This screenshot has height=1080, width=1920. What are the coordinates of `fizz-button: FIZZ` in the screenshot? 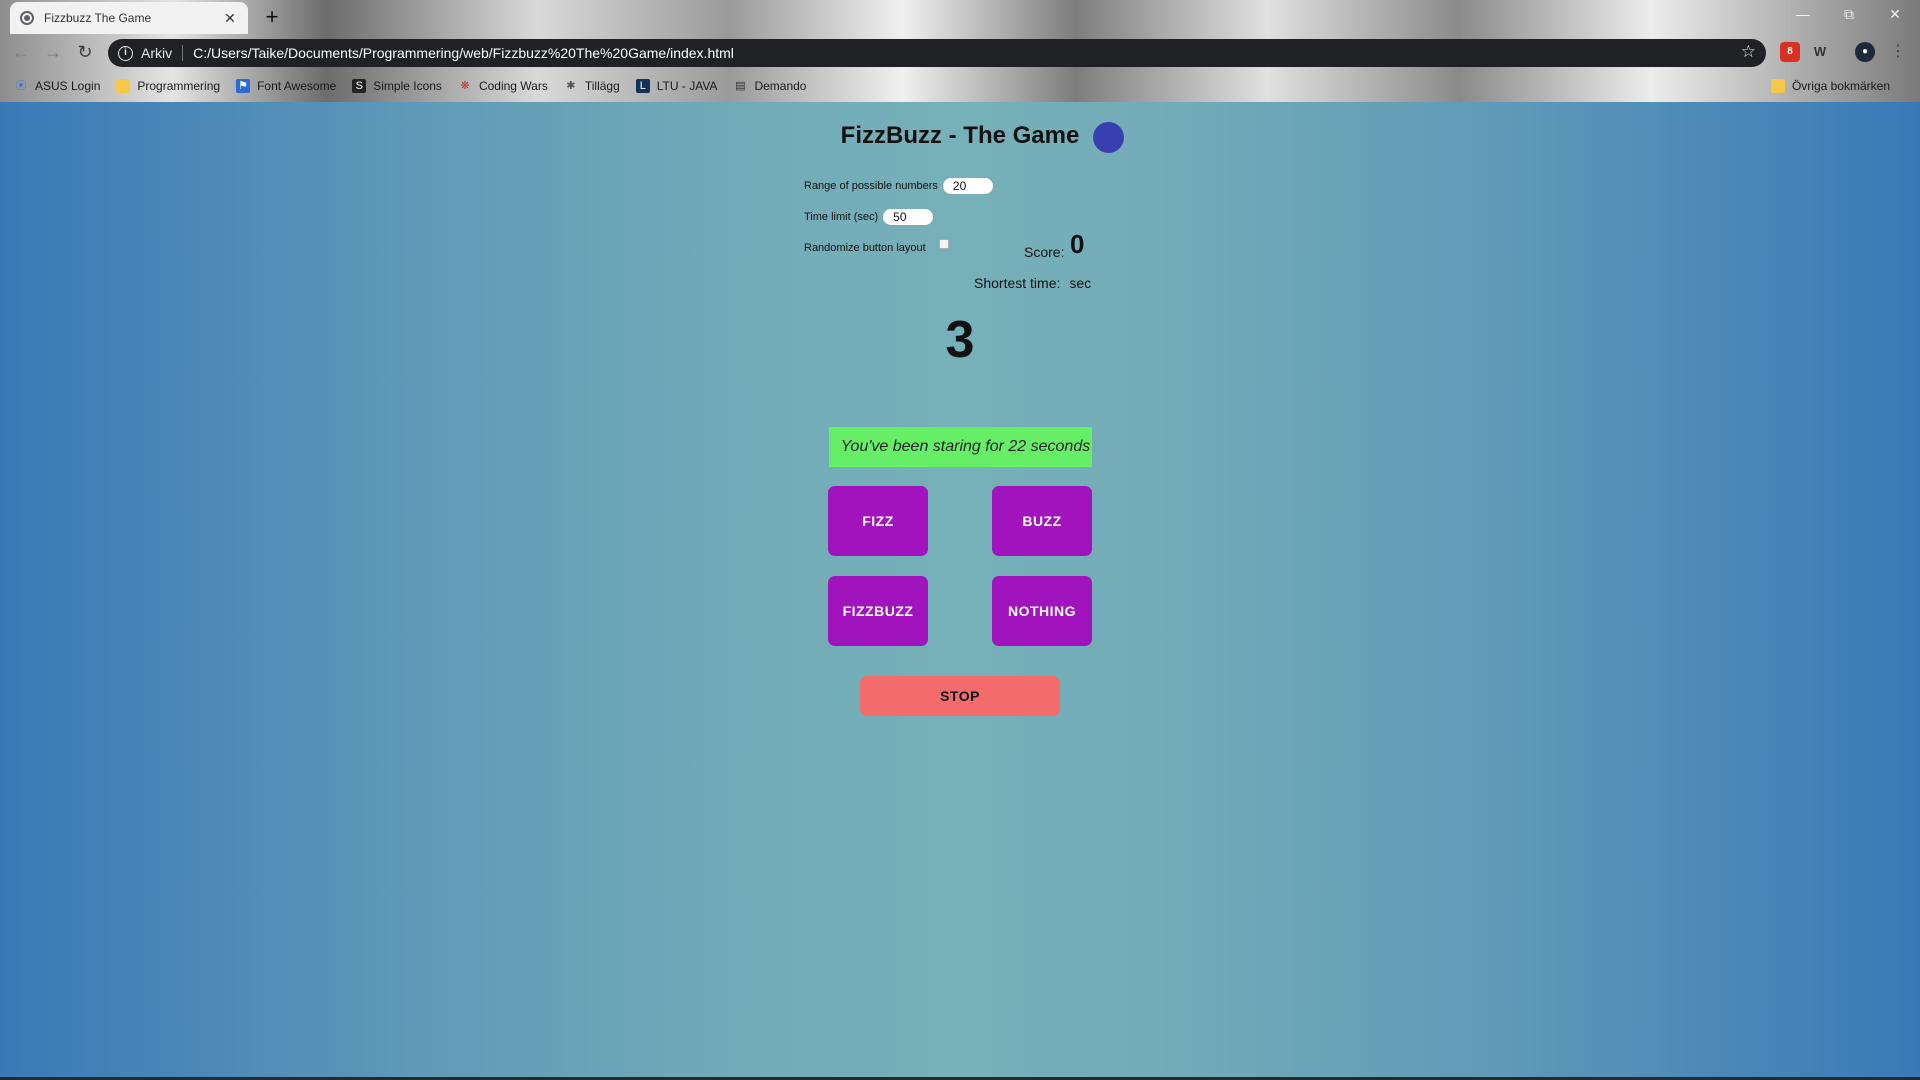 It's located at (878, 521).